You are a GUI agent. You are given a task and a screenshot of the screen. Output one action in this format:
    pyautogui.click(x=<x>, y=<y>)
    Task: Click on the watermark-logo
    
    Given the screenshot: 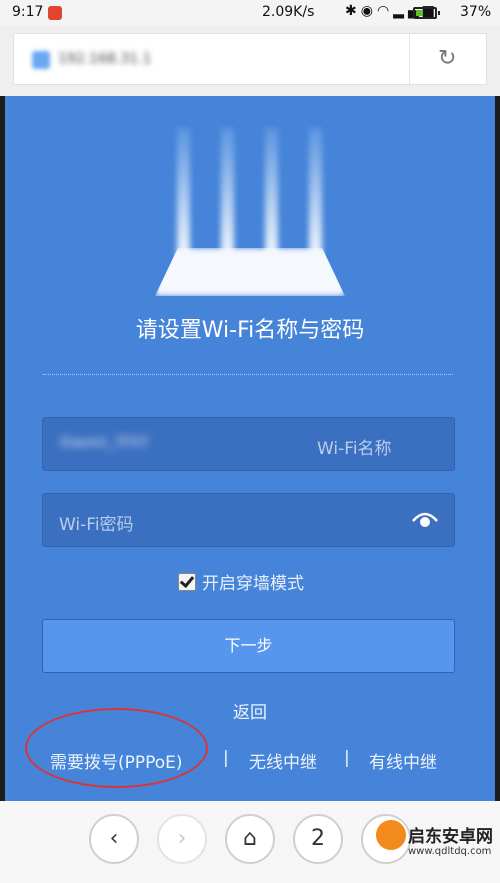 What is the action you would take?
    pyautogui.click(x=391, y=835)
    